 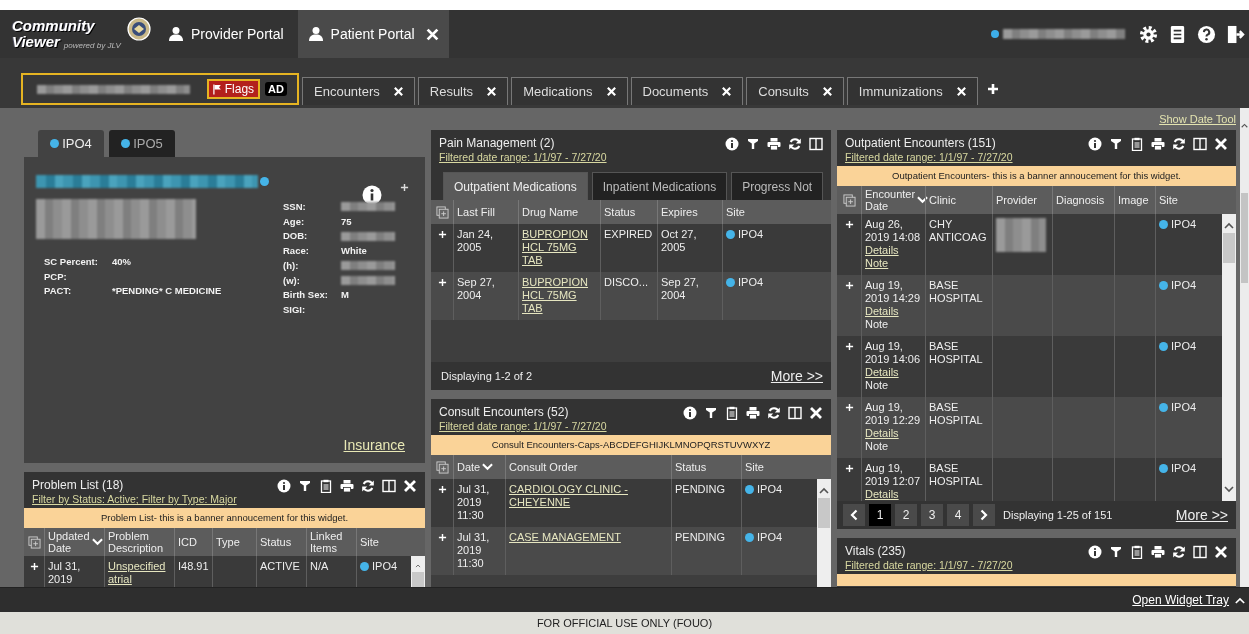 I want to click on cell-link: Note, so click(x=877, y=263).